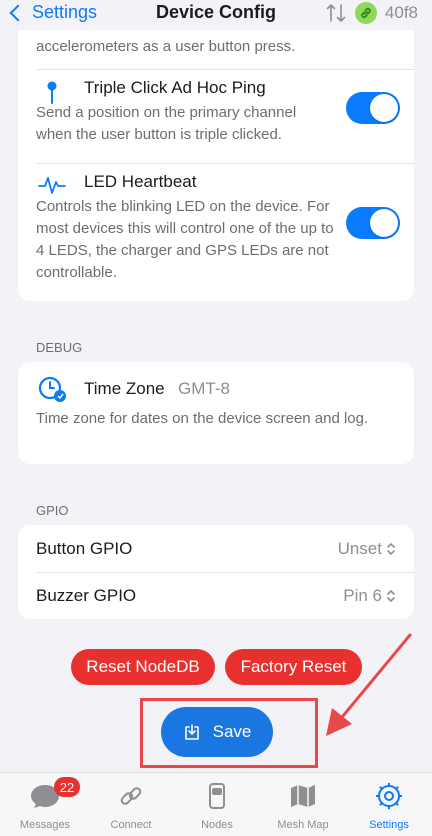  What do you see at coordinates (389, 796) in the screenshot?
I see `gear-icon` at bounding box center [389, 796].